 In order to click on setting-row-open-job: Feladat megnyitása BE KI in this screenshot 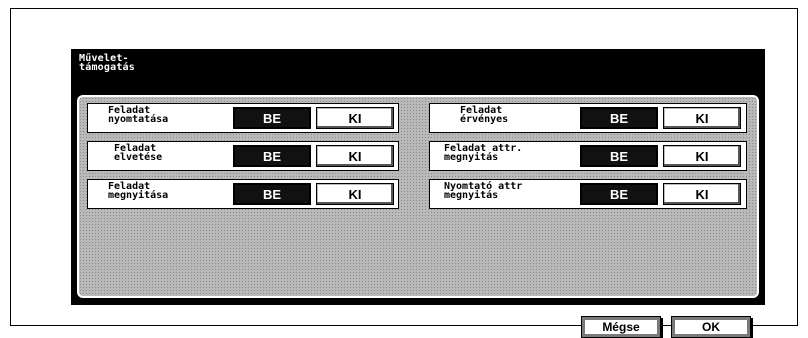, I will do `click(243, 194)`.